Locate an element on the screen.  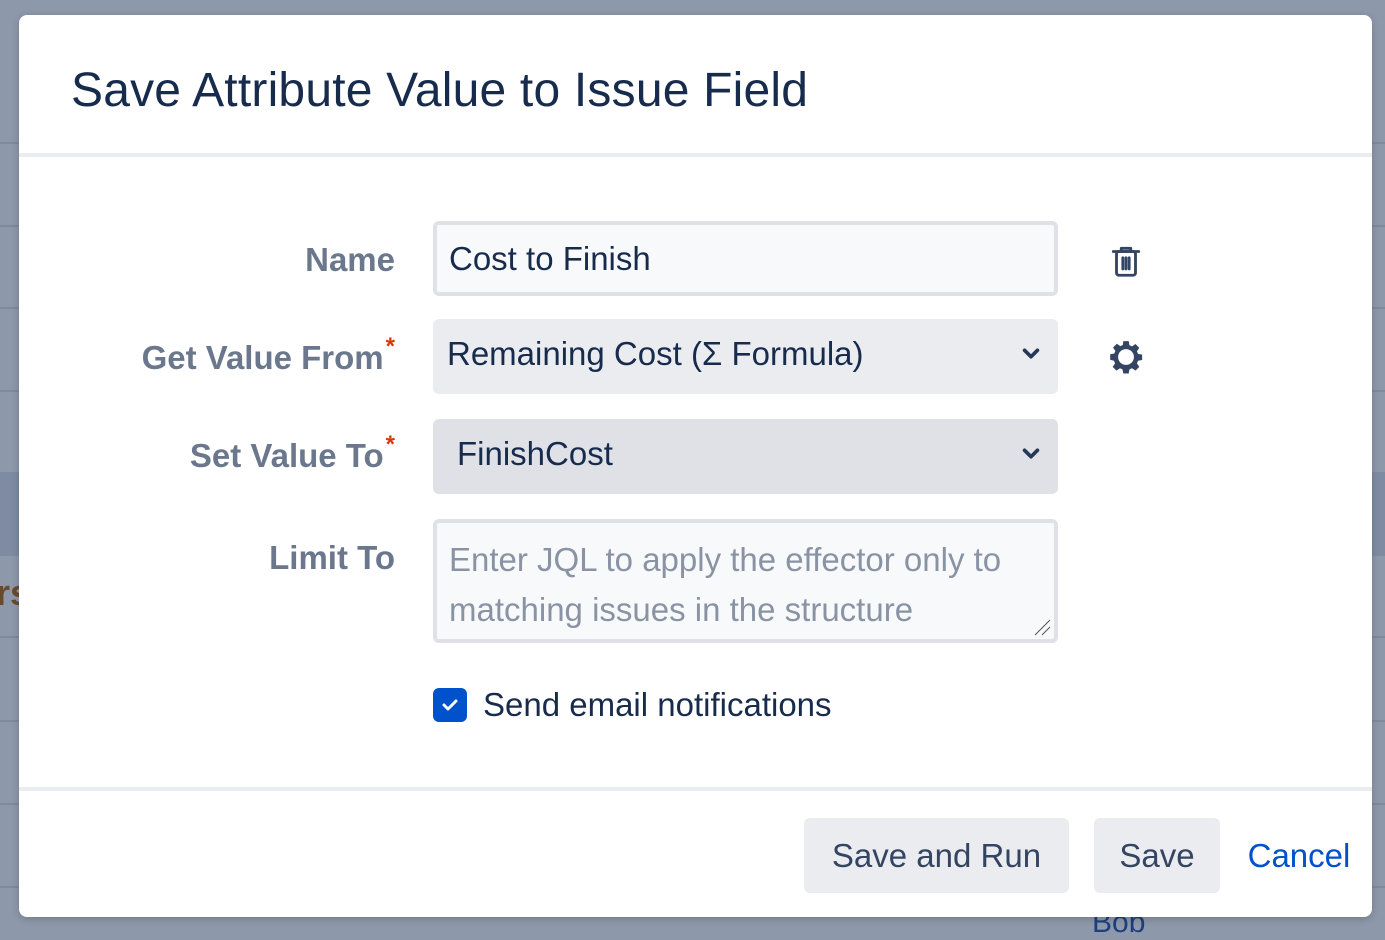
name-label: Name is located at coordinates (350, 260).